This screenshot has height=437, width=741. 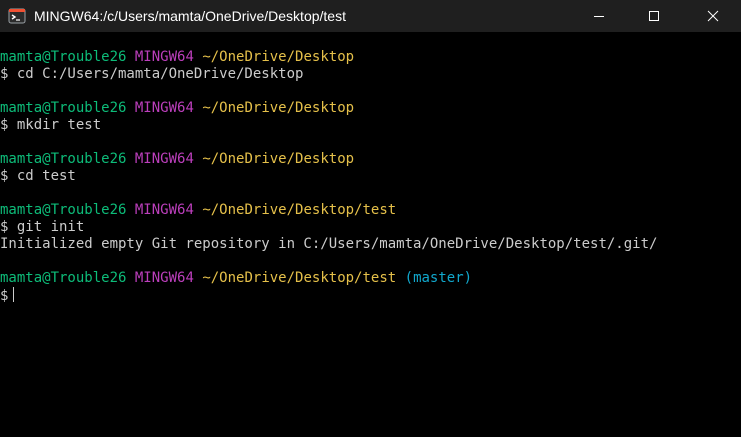 I want to click on command-line: $ git init, so click(x=42, y=227).